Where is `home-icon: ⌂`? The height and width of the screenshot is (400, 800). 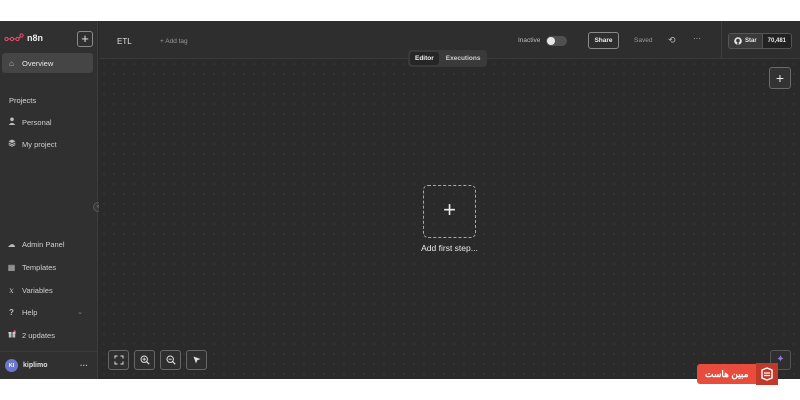 home-icon: ⌂ is located at coordinates (11, 63).